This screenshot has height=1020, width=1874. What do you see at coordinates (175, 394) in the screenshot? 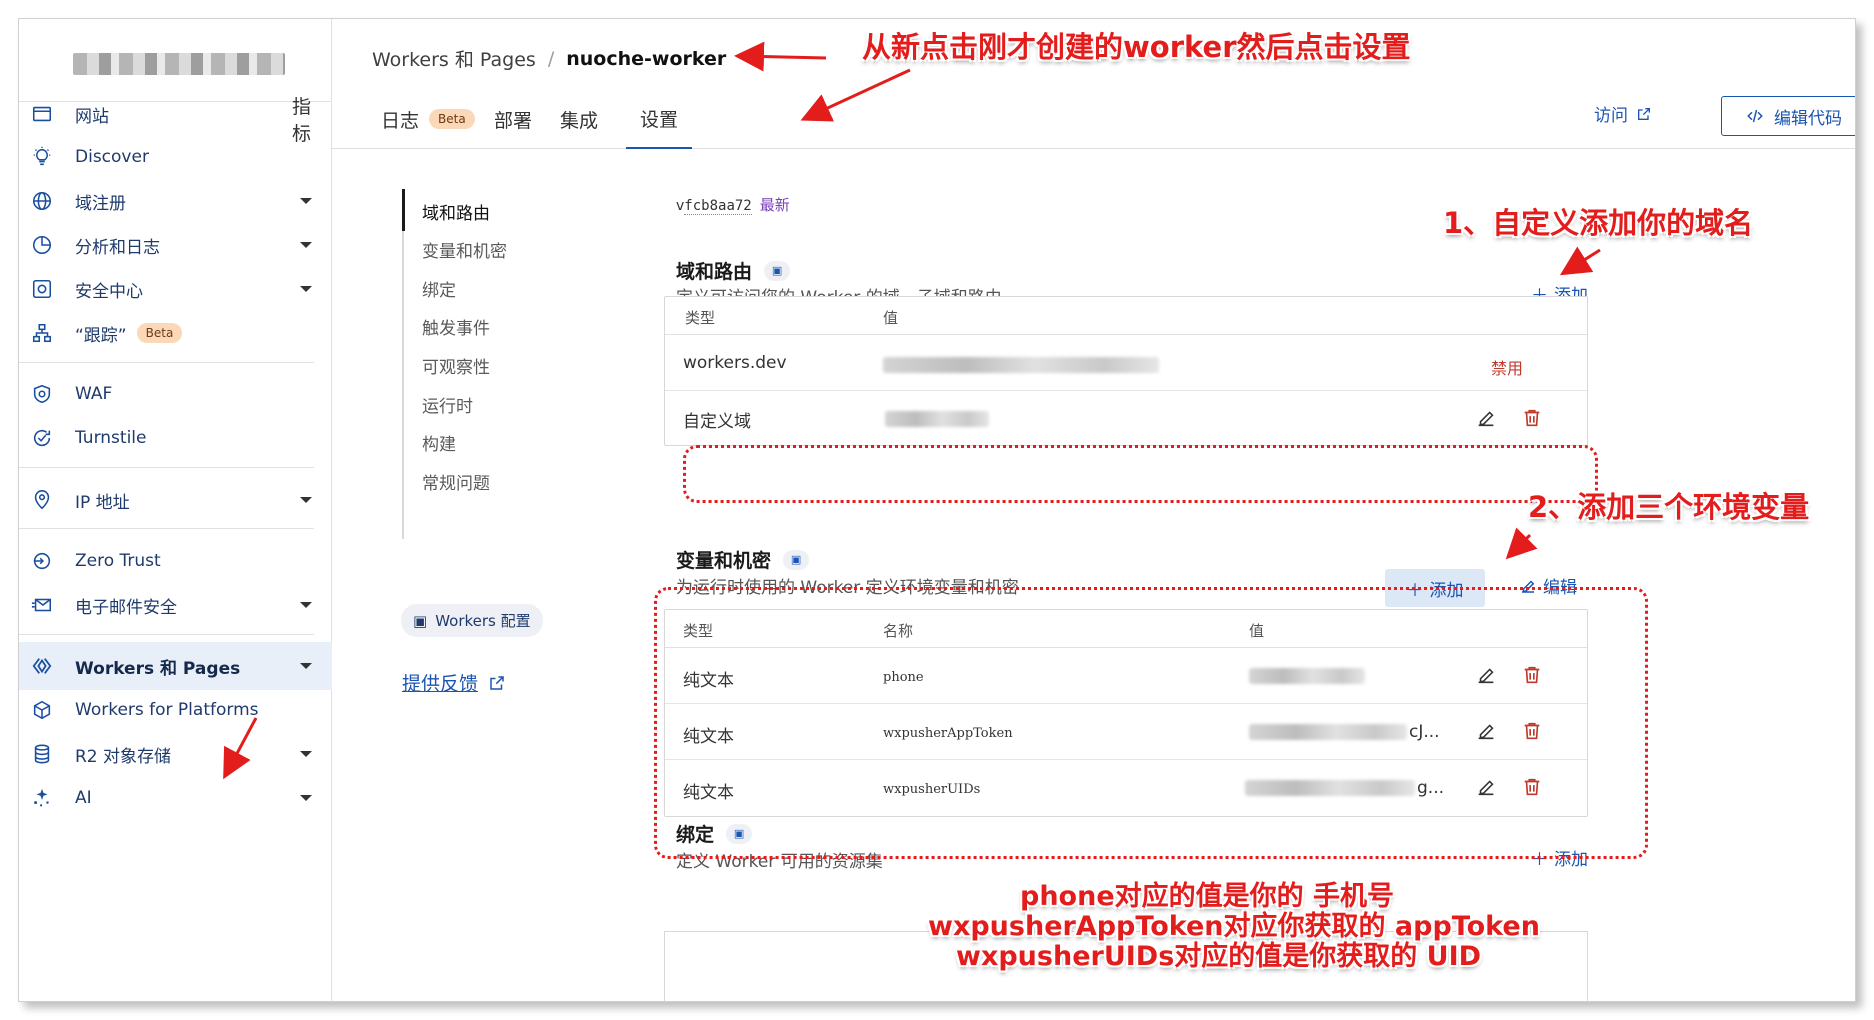
I see `sidebar-item-waf: WAF` at bounding box center [175, 394].